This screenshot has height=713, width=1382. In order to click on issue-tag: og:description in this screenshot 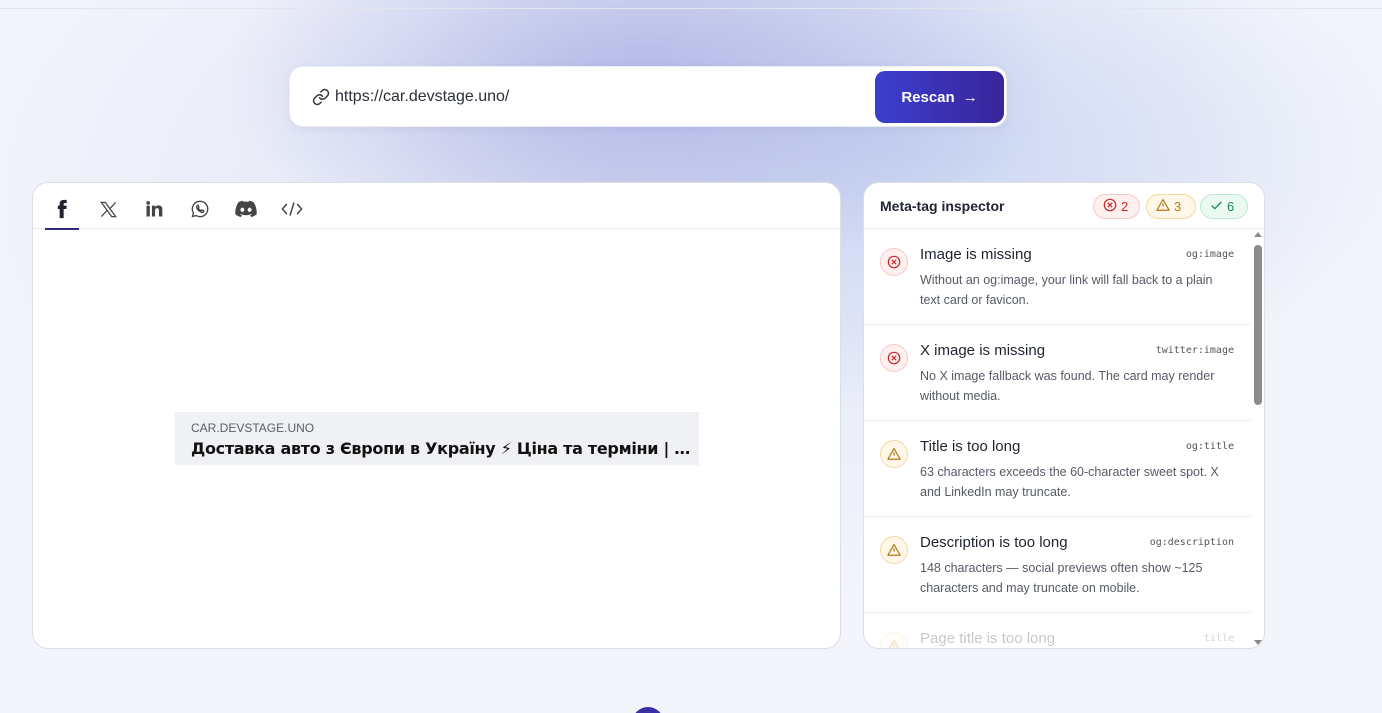, I will do `click(1191, 542)`.